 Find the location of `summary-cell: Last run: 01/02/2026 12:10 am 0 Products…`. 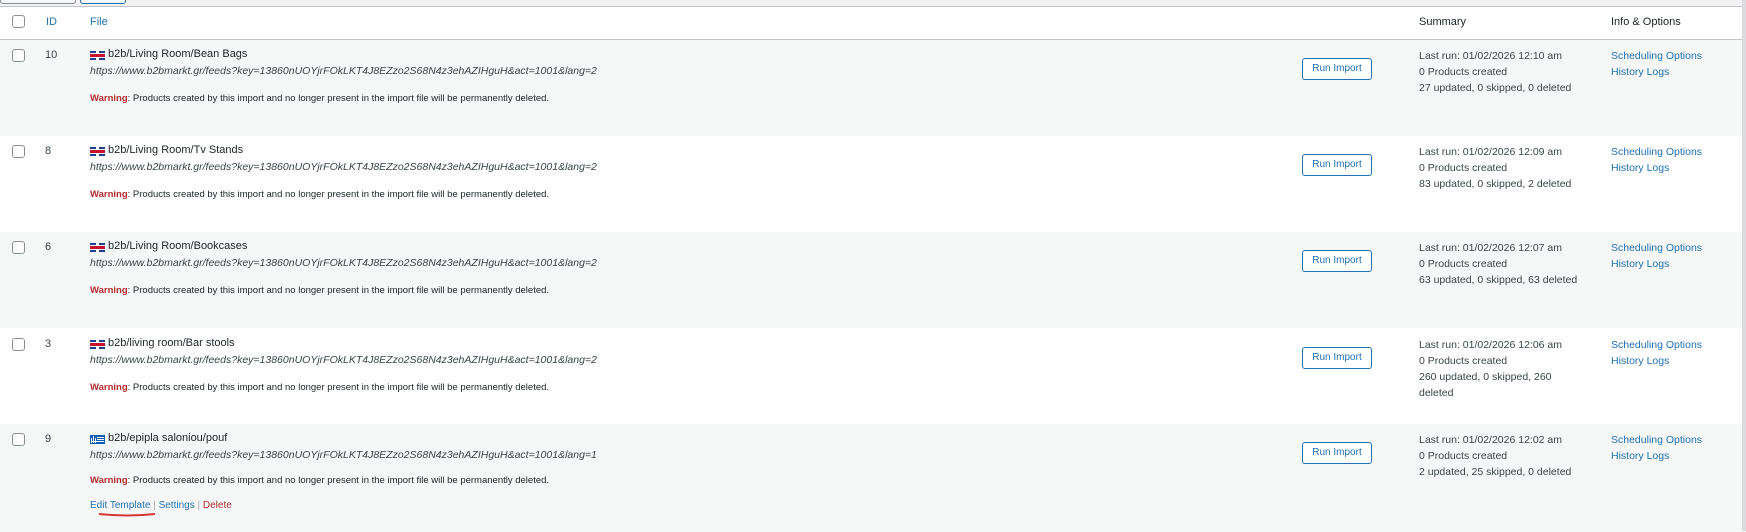

summary-cell: Last run: 01/02/2026 12:10 am 0 Products… is located at coordinates (1499, 72).